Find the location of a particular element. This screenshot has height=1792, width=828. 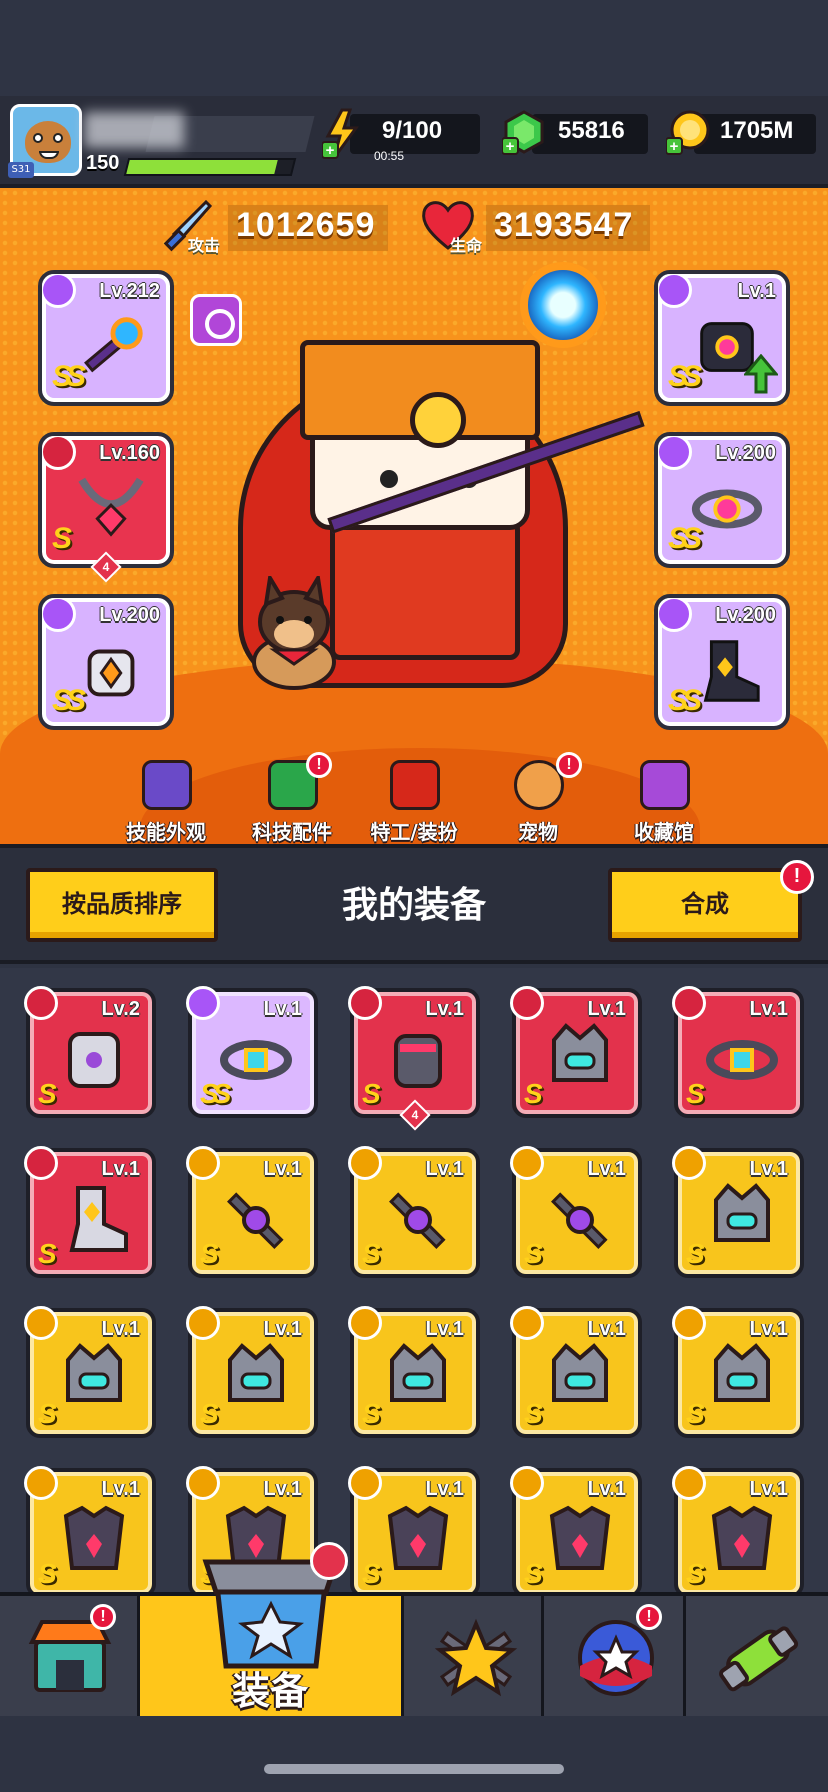

shortcut-agent-costume: 特工/装扮 is located at coordinates (414, 802).